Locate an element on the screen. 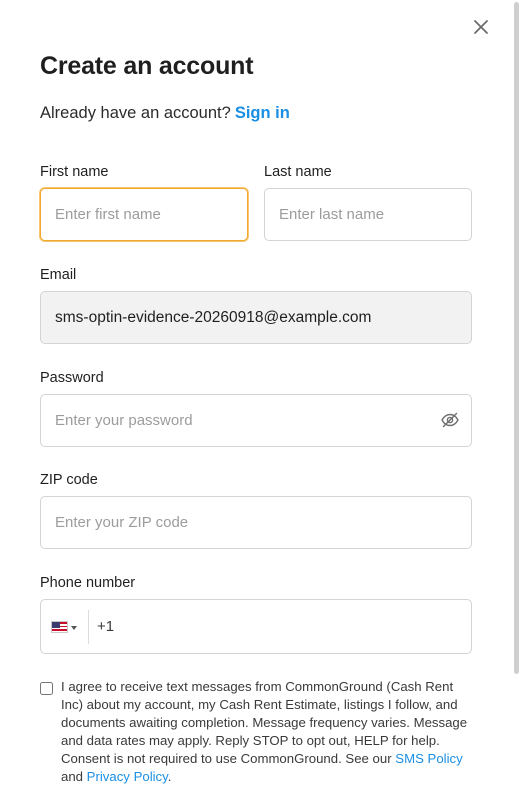 The width and height of the screenshot is (520, 810). close-button is located at coordinates (481, 27).